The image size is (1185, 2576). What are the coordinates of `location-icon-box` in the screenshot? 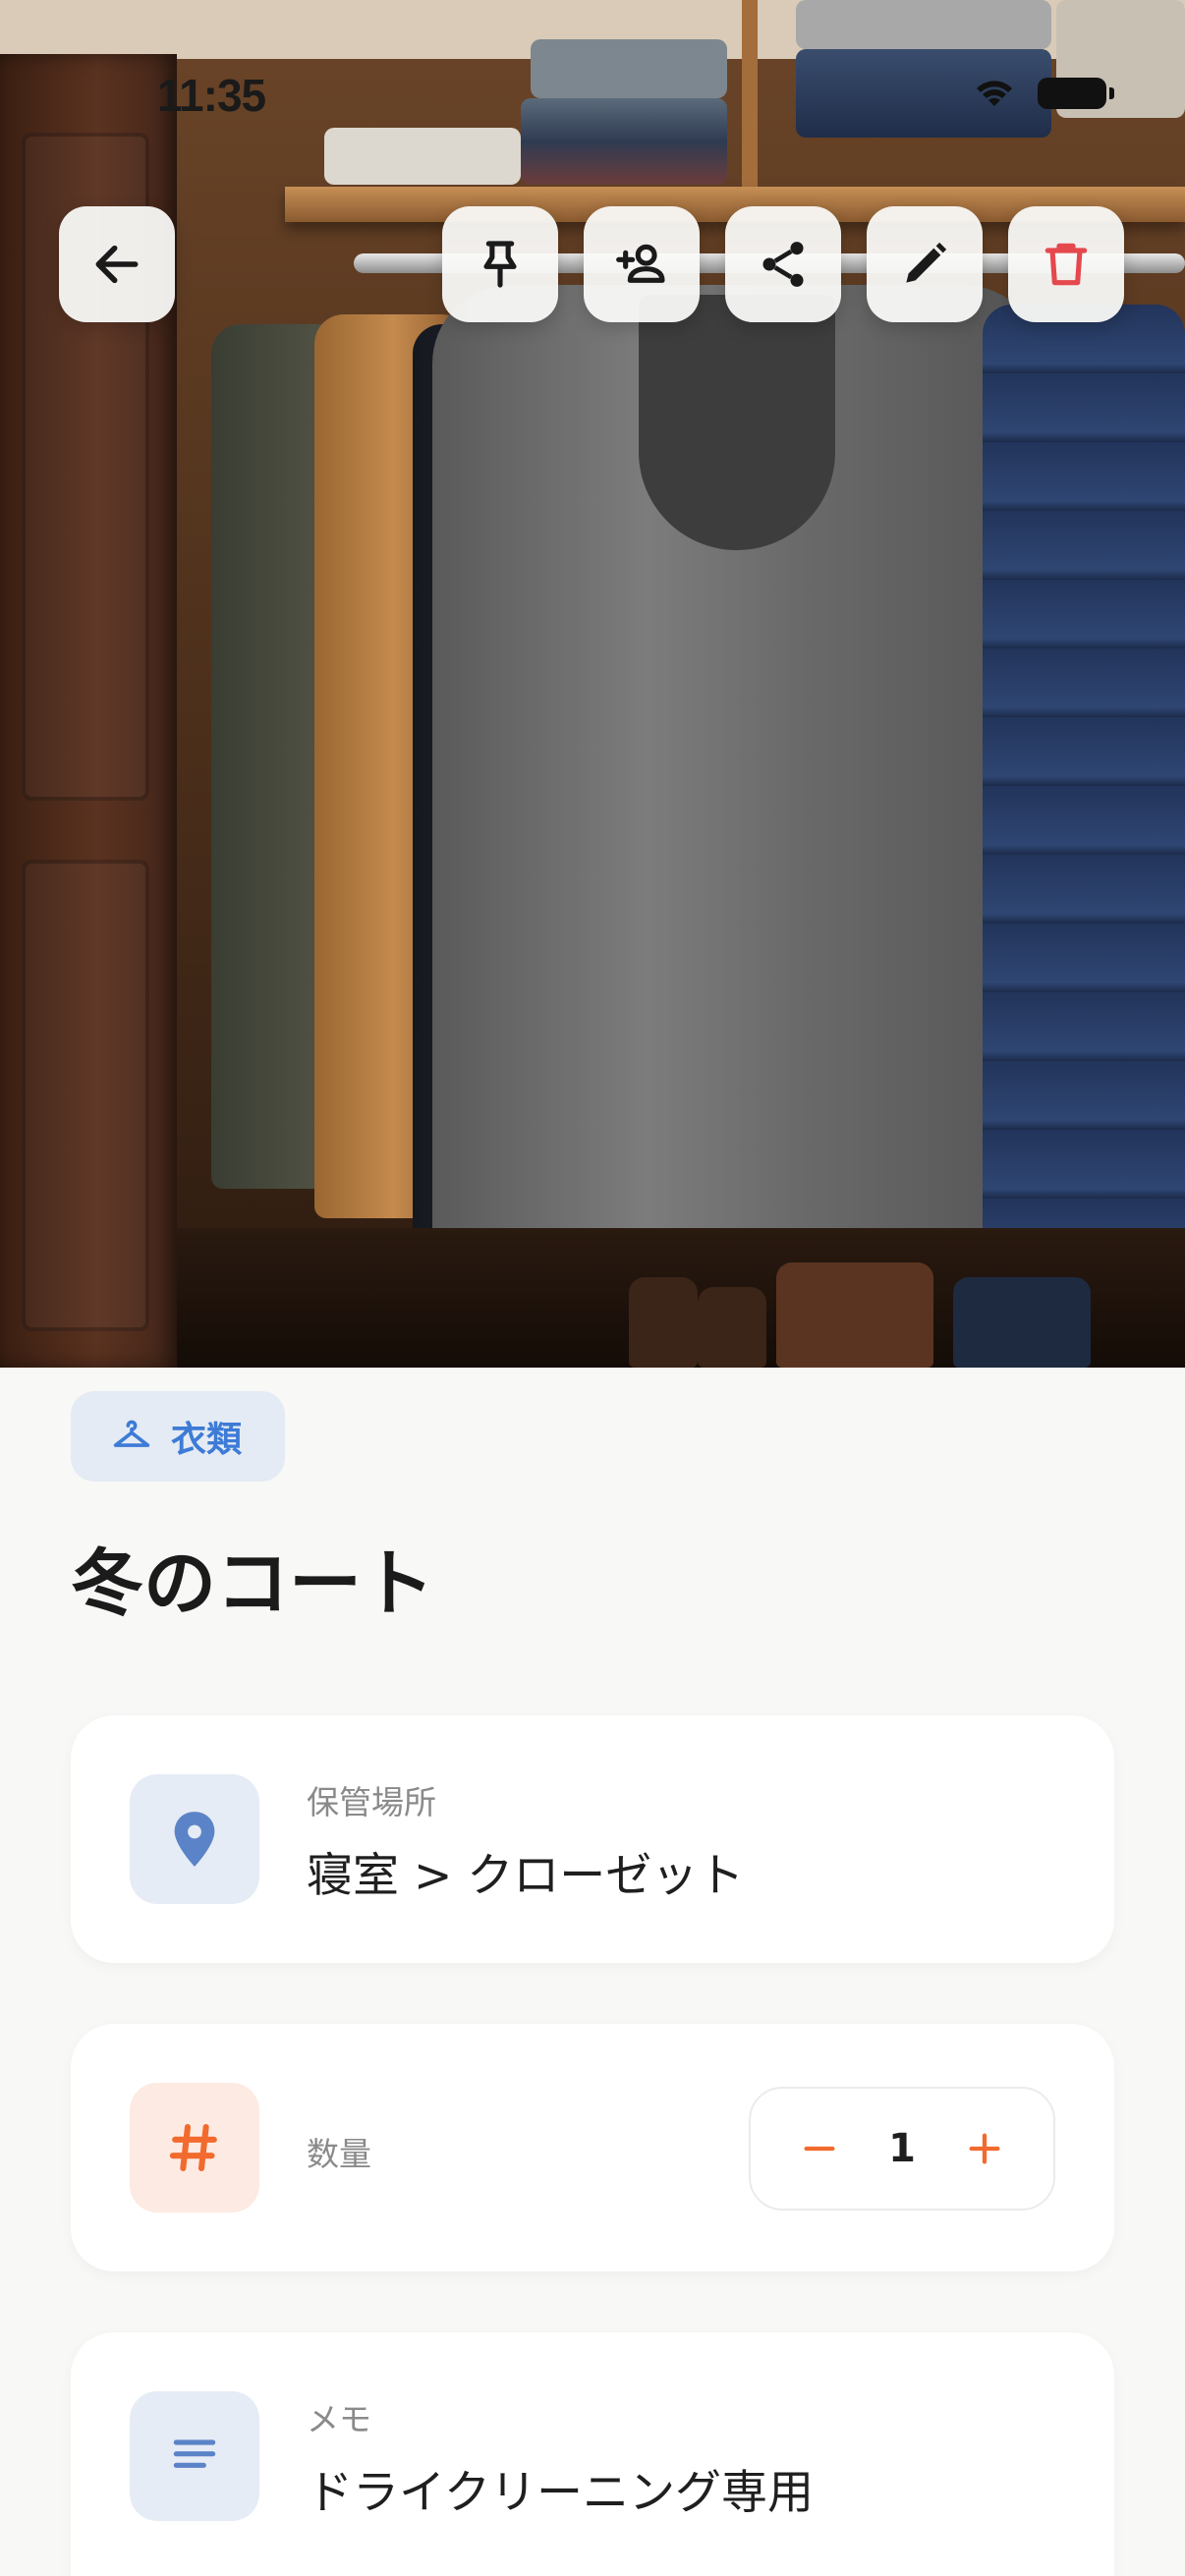 It's located at (195, 1839).